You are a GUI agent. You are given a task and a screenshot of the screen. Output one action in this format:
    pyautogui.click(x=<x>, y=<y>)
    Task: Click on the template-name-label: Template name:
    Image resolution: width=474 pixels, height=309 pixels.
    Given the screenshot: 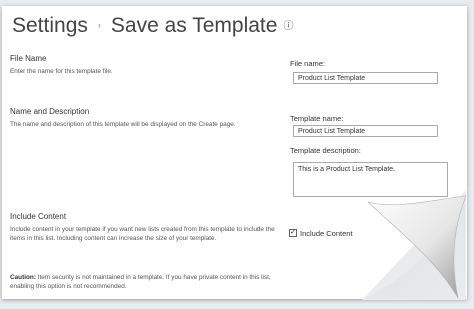 What is the action you would take?
    pyautogui.click(x=317, y=118)
    